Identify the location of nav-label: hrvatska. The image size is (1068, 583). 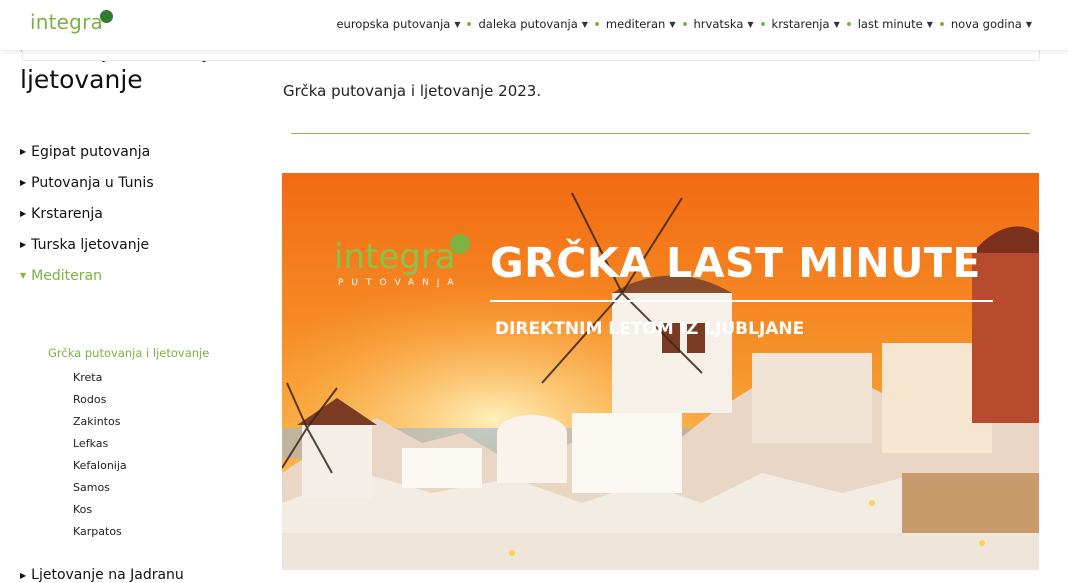
(718, 24).